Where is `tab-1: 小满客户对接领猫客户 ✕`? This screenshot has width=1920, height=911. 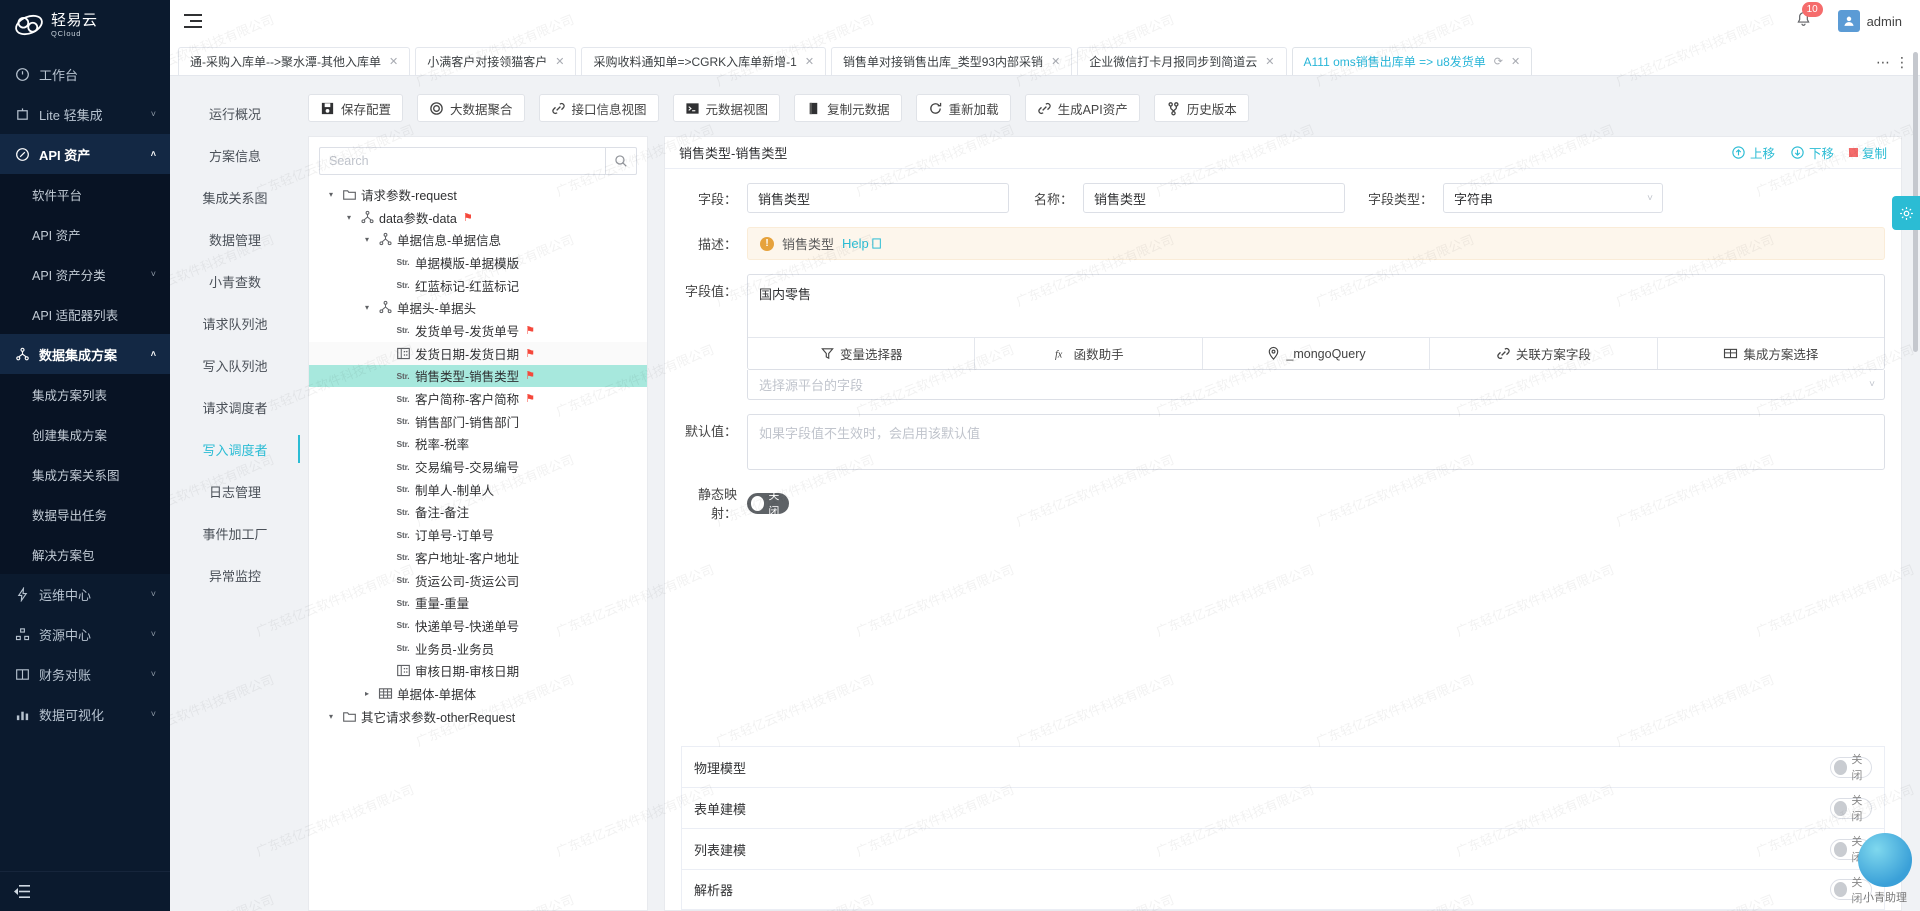
tab-1: 小满客户对接领猫客户 ✕ is located at coordinates (496, 61).